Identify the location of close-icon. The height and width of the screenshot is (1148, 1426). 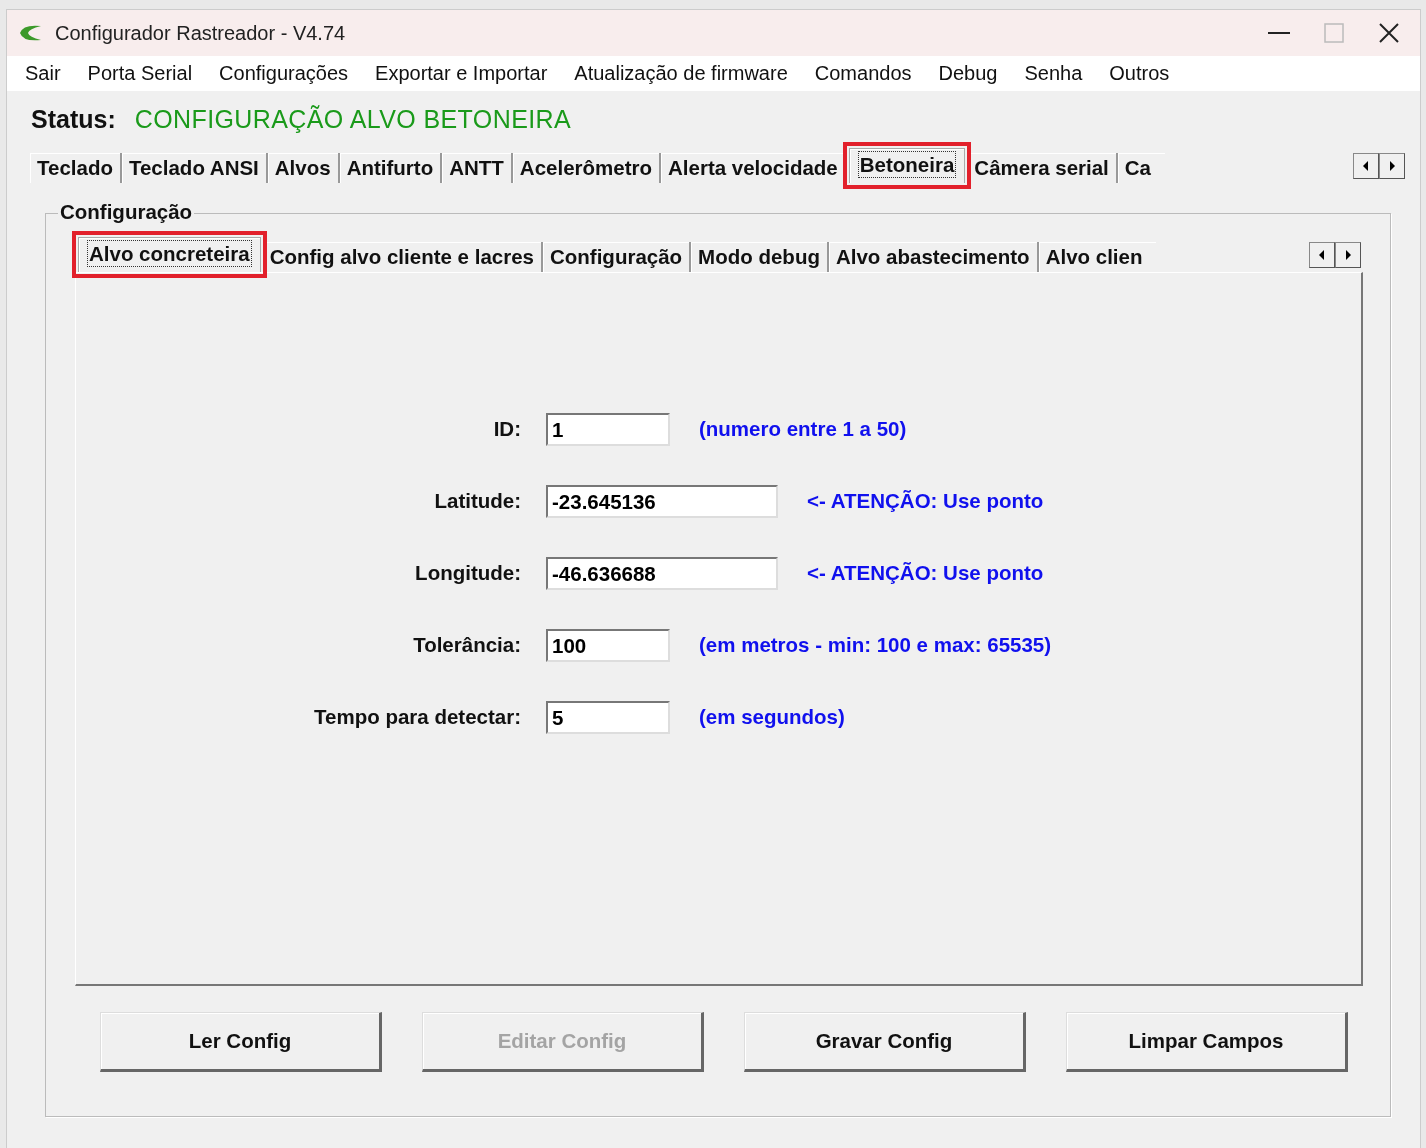
(1389, 33).